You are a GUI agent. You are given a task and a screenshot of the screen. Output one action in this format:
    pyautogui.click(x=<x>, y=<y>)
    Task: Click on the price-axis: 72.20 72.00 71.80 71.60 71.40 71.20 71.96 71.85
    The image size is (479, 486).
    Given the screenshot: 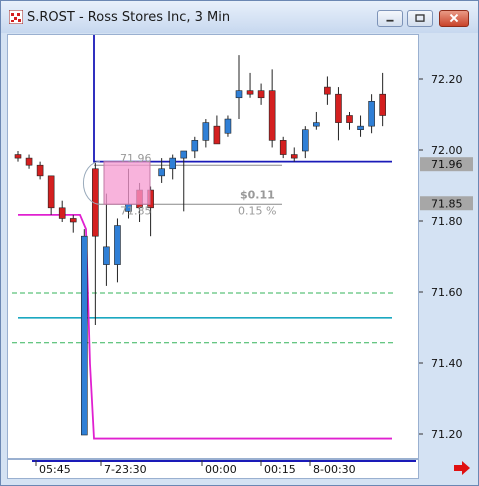 What is the action you would take?
    pyautogui.click(x=446, y=246)
    